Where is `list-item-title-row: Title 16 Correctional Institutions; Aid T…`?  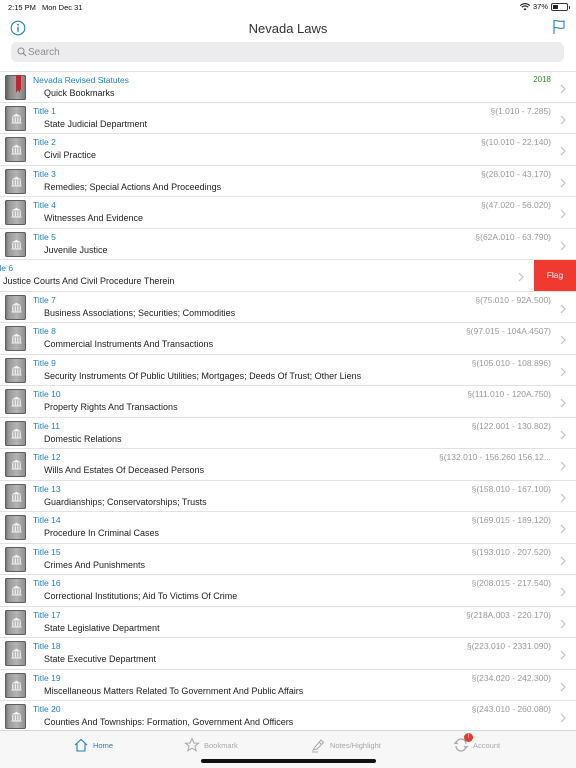
list-item-title-row: Title 16 Correctional Institutions; Aid T… is located at coordinates (288, 591).